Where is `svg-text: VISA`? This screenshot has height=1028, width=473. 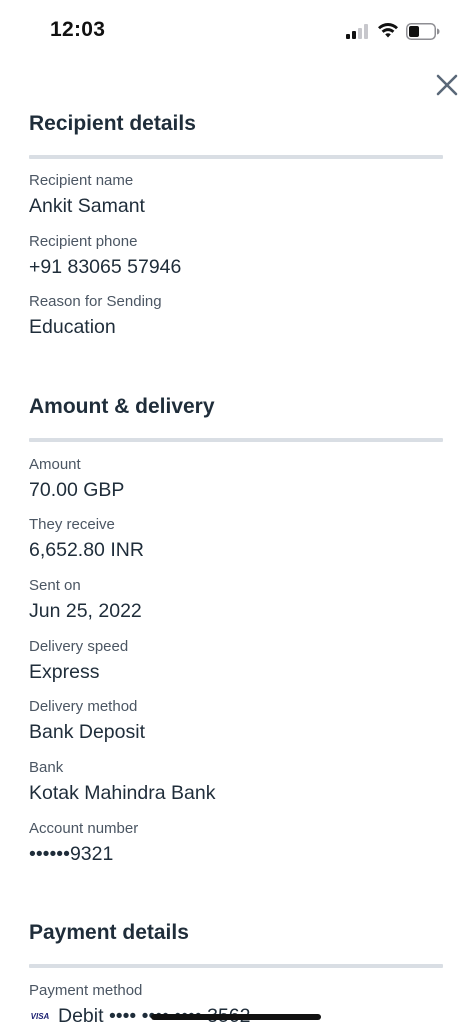 svg-text: VISA is located at coordinates (40, 1016).